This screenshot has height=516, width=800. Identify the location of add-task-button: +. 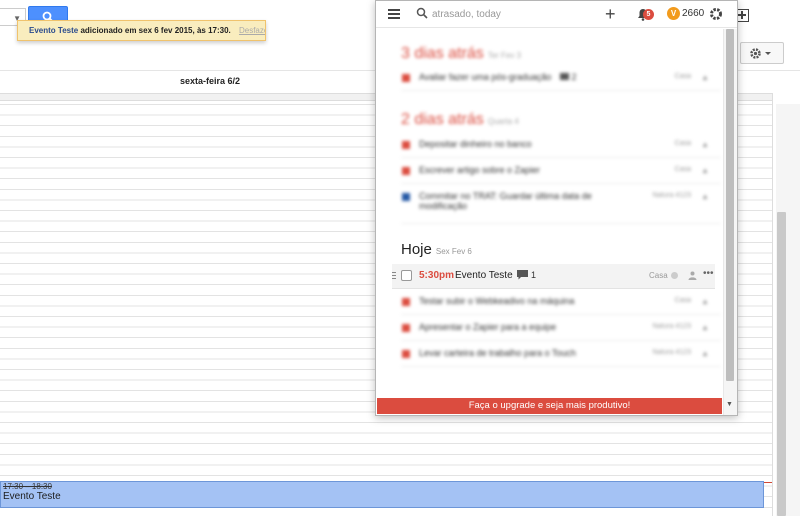
(610, 14).